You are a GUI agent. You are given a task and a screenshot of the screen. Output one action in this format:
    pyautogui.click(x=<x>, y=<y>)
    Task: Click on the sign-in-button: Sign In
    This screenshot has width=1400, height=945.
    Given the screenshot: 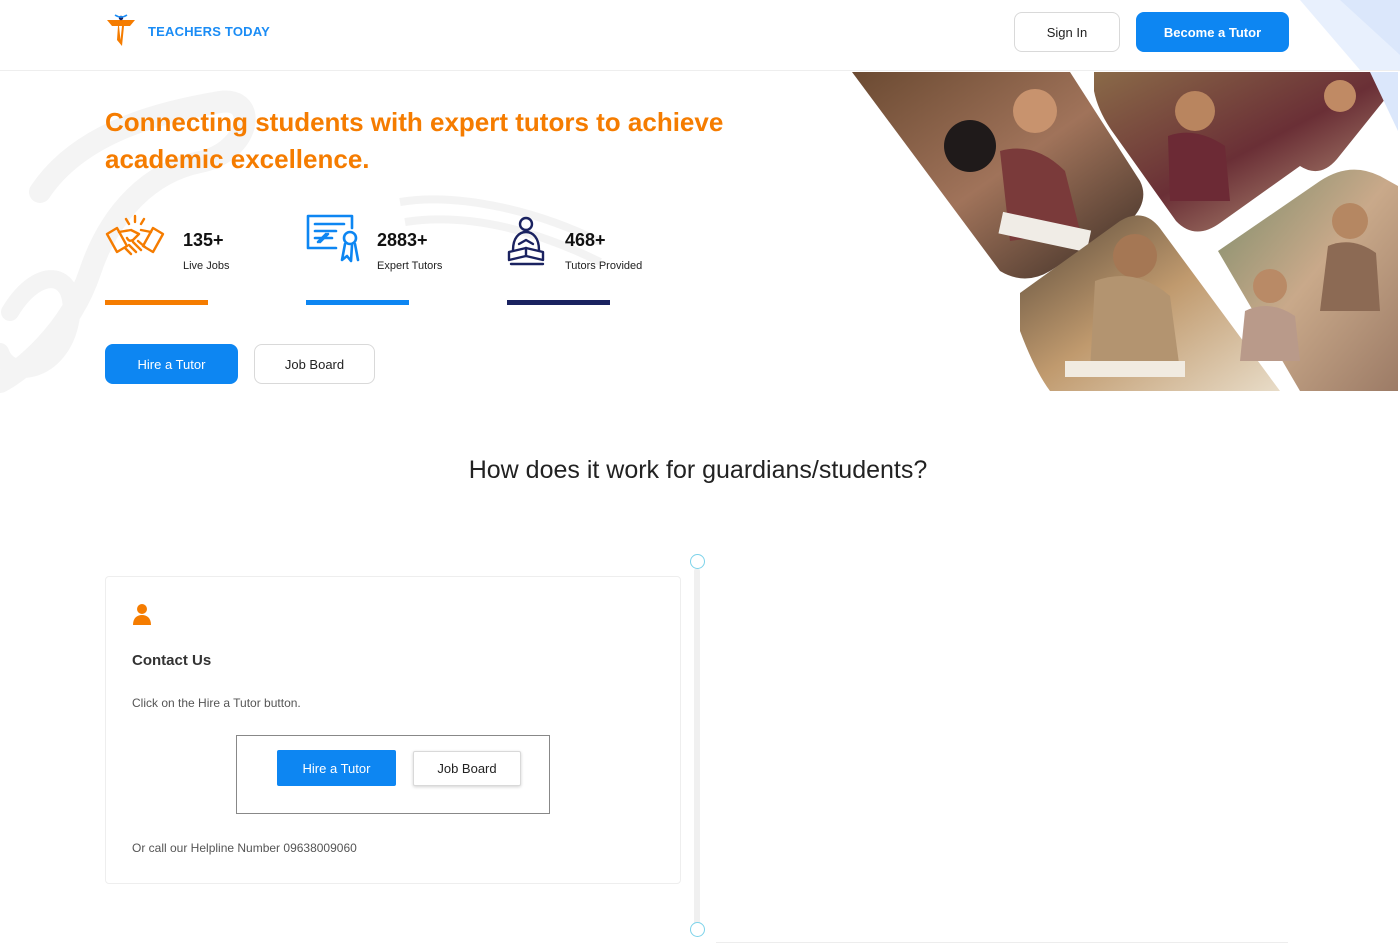 What is the action you would take?
    pyautogui.click(x=1067, y=32)
    